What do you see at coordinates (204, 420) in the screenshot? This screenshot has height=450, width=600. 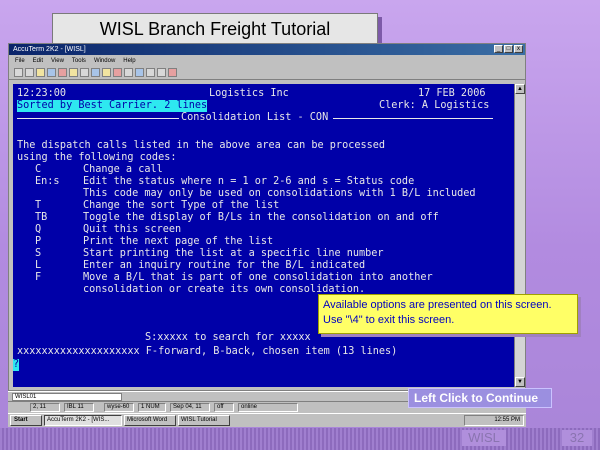 I see `task-tutorial: WISL Tutorial` at bounding box center [204, 420].